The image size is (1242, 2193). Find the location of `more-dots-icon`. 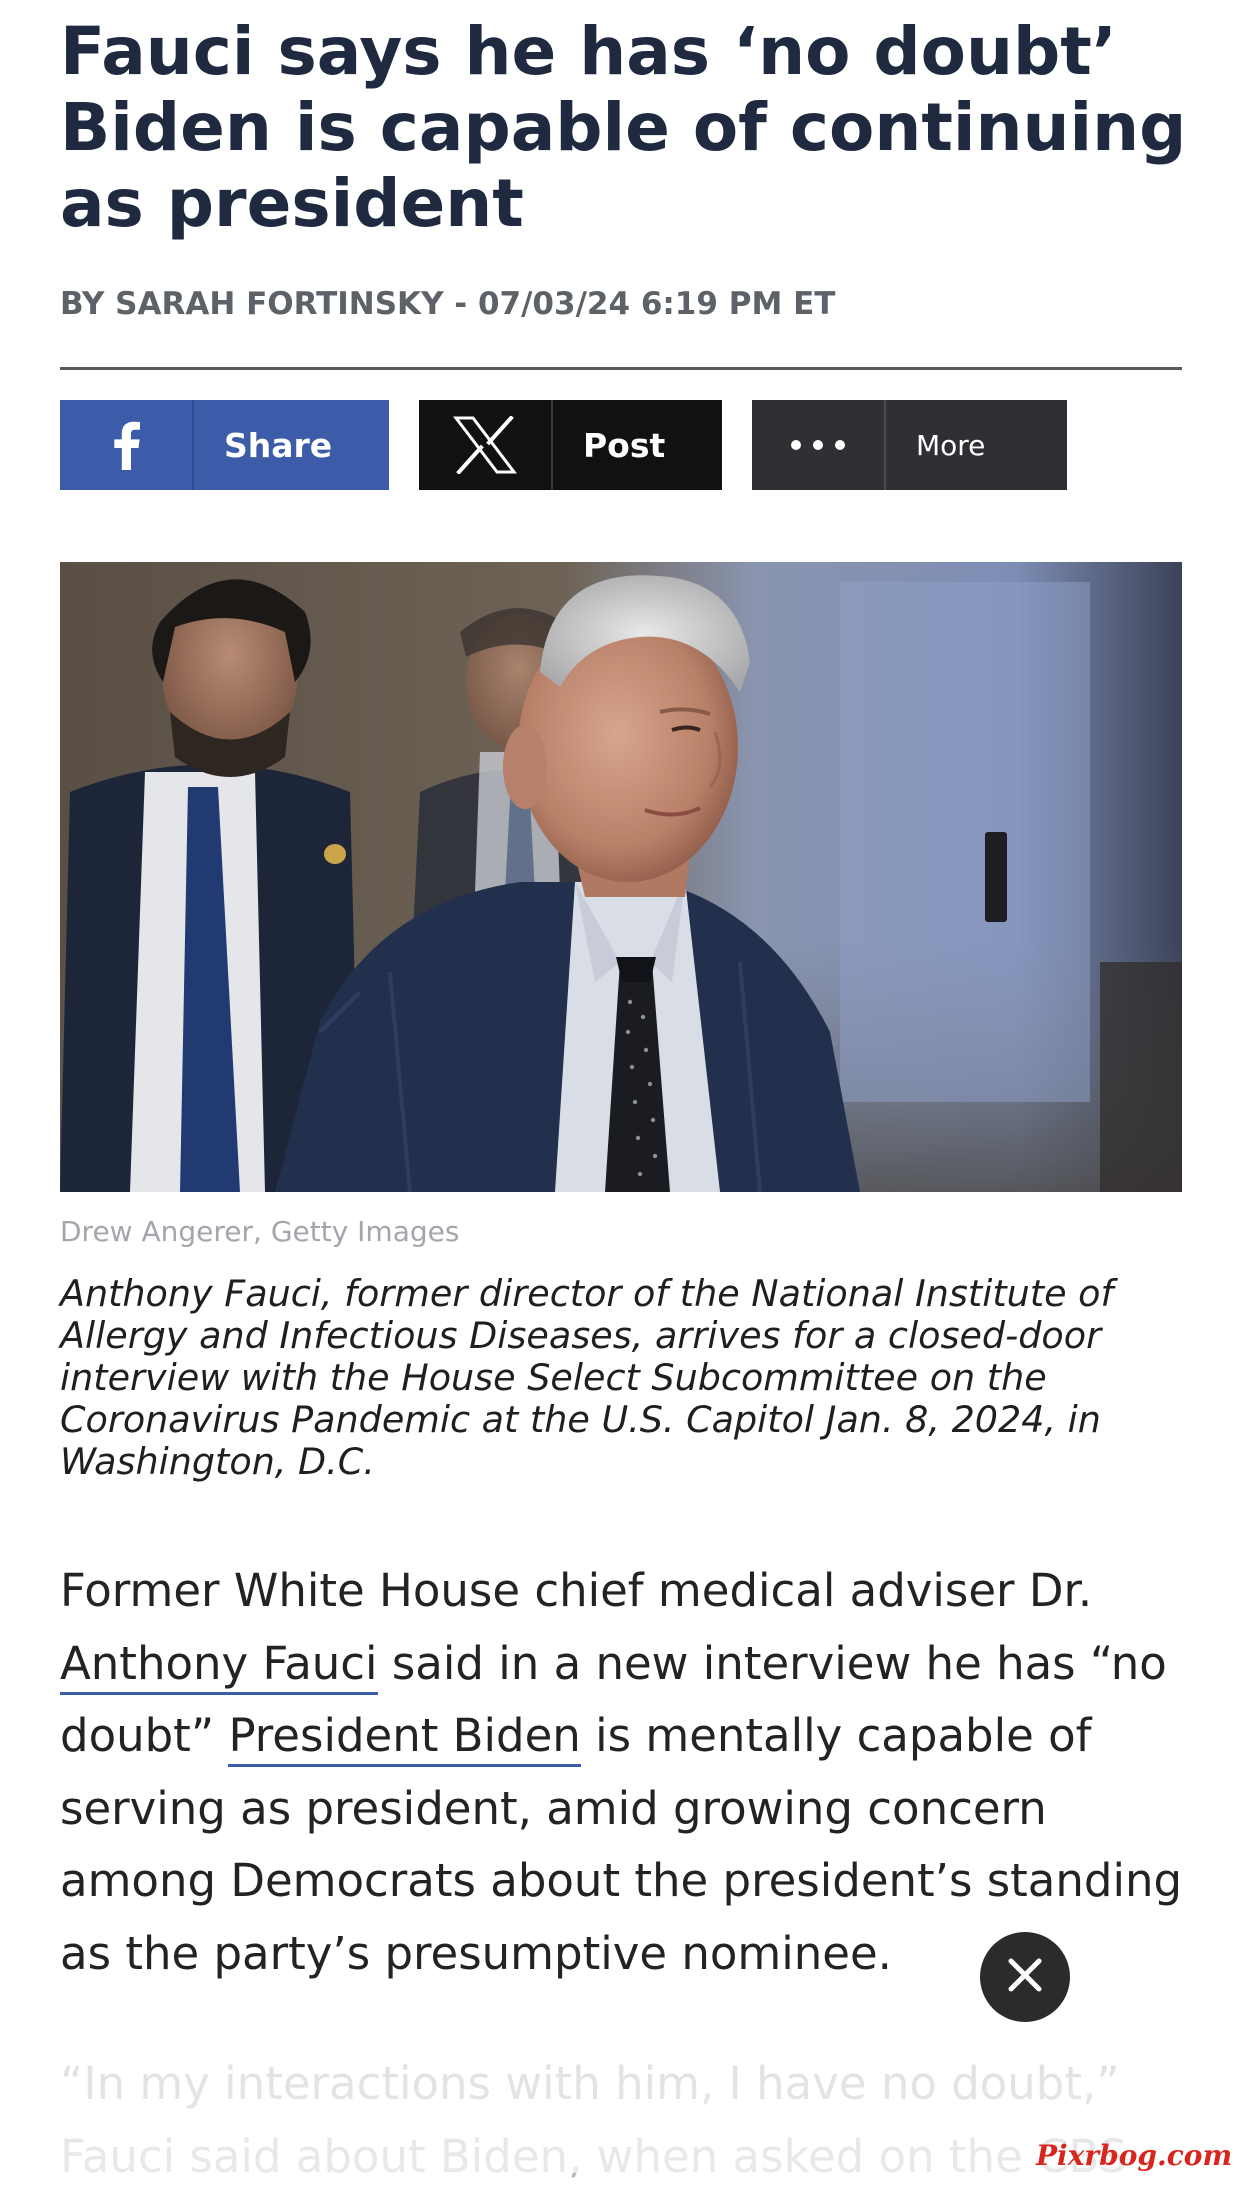

more-dots-icon is located at coordinates (818, 445).